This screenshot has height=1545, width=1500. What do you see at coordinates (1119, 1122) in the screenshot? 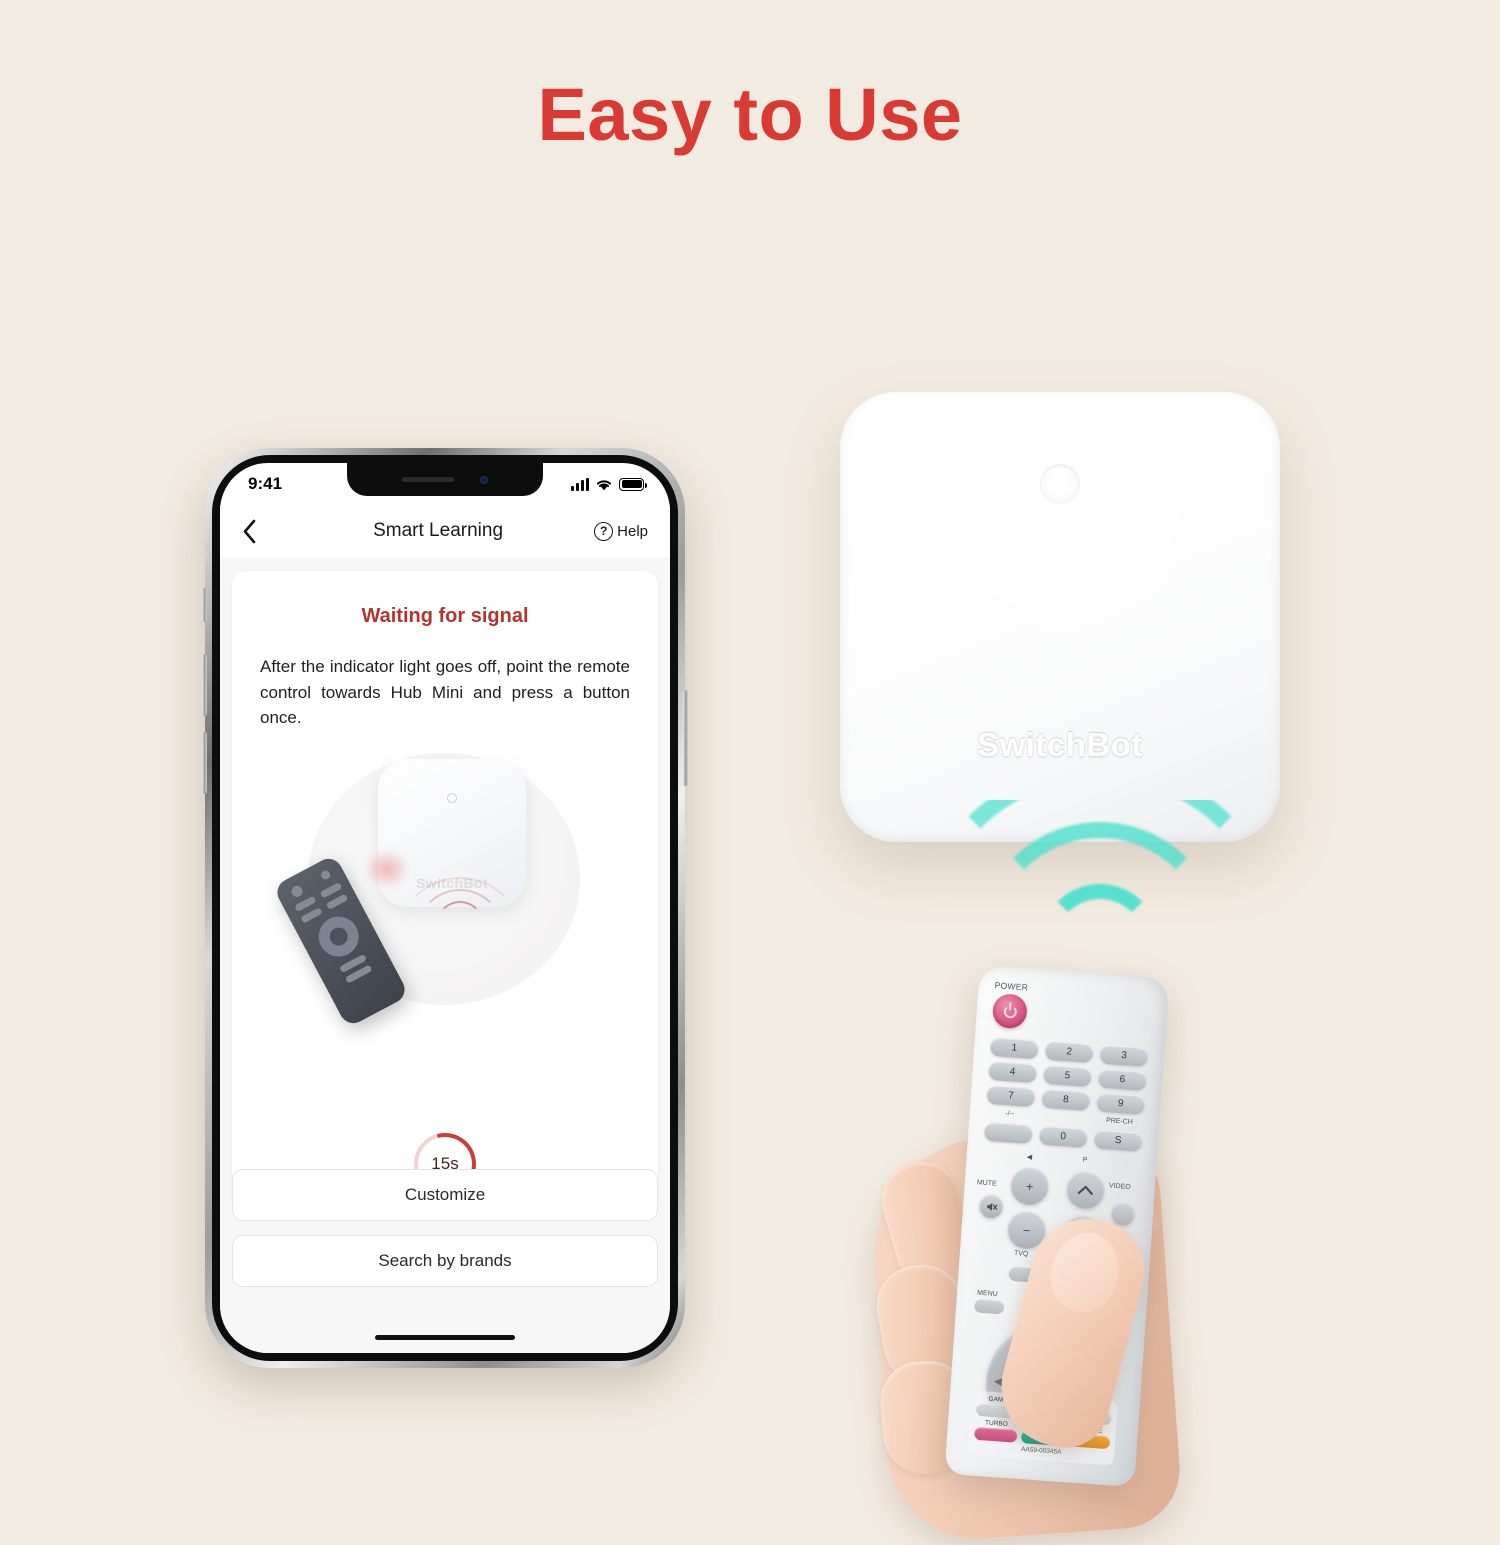
I see `prech-caption: PRE-CH` at bounding box center [1119, 1122].